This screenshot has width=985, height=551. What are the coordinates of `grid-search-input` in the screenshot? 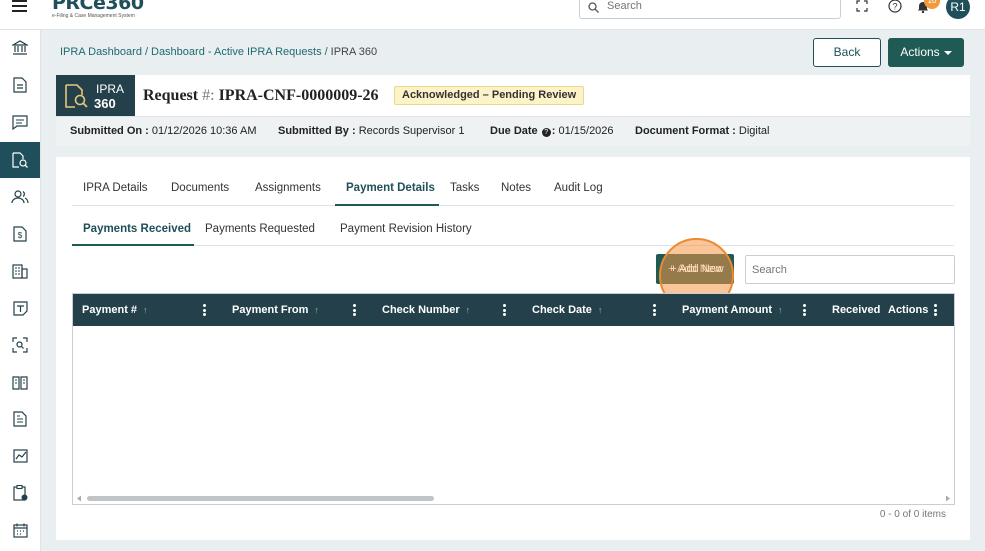 It's located at (849, 270).